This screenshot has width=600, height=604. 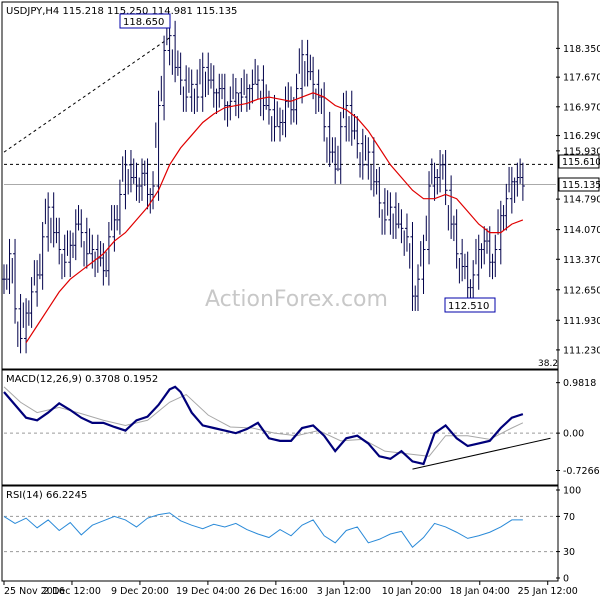 What do you see at coordinates (480, 591) in the screenshot?
I see `time-tick-label: 18 Jan 04:00` at bounding box center [480, 591].